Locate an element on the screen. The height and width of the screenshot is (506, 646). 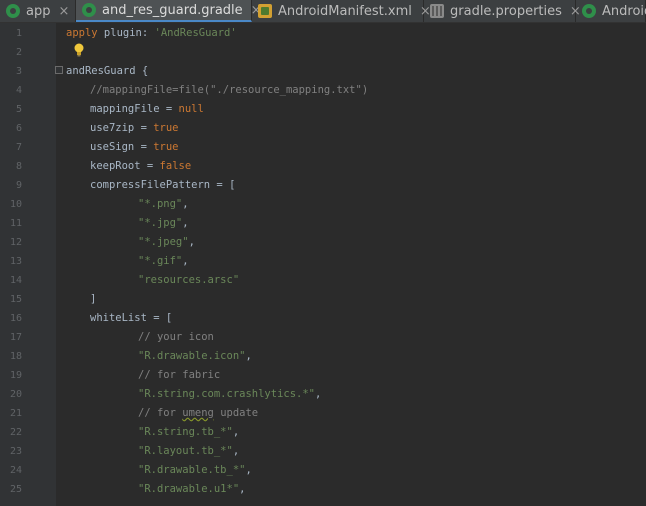
code-token: "R.drawable.tb_*" is located at coordinates (192, 470).